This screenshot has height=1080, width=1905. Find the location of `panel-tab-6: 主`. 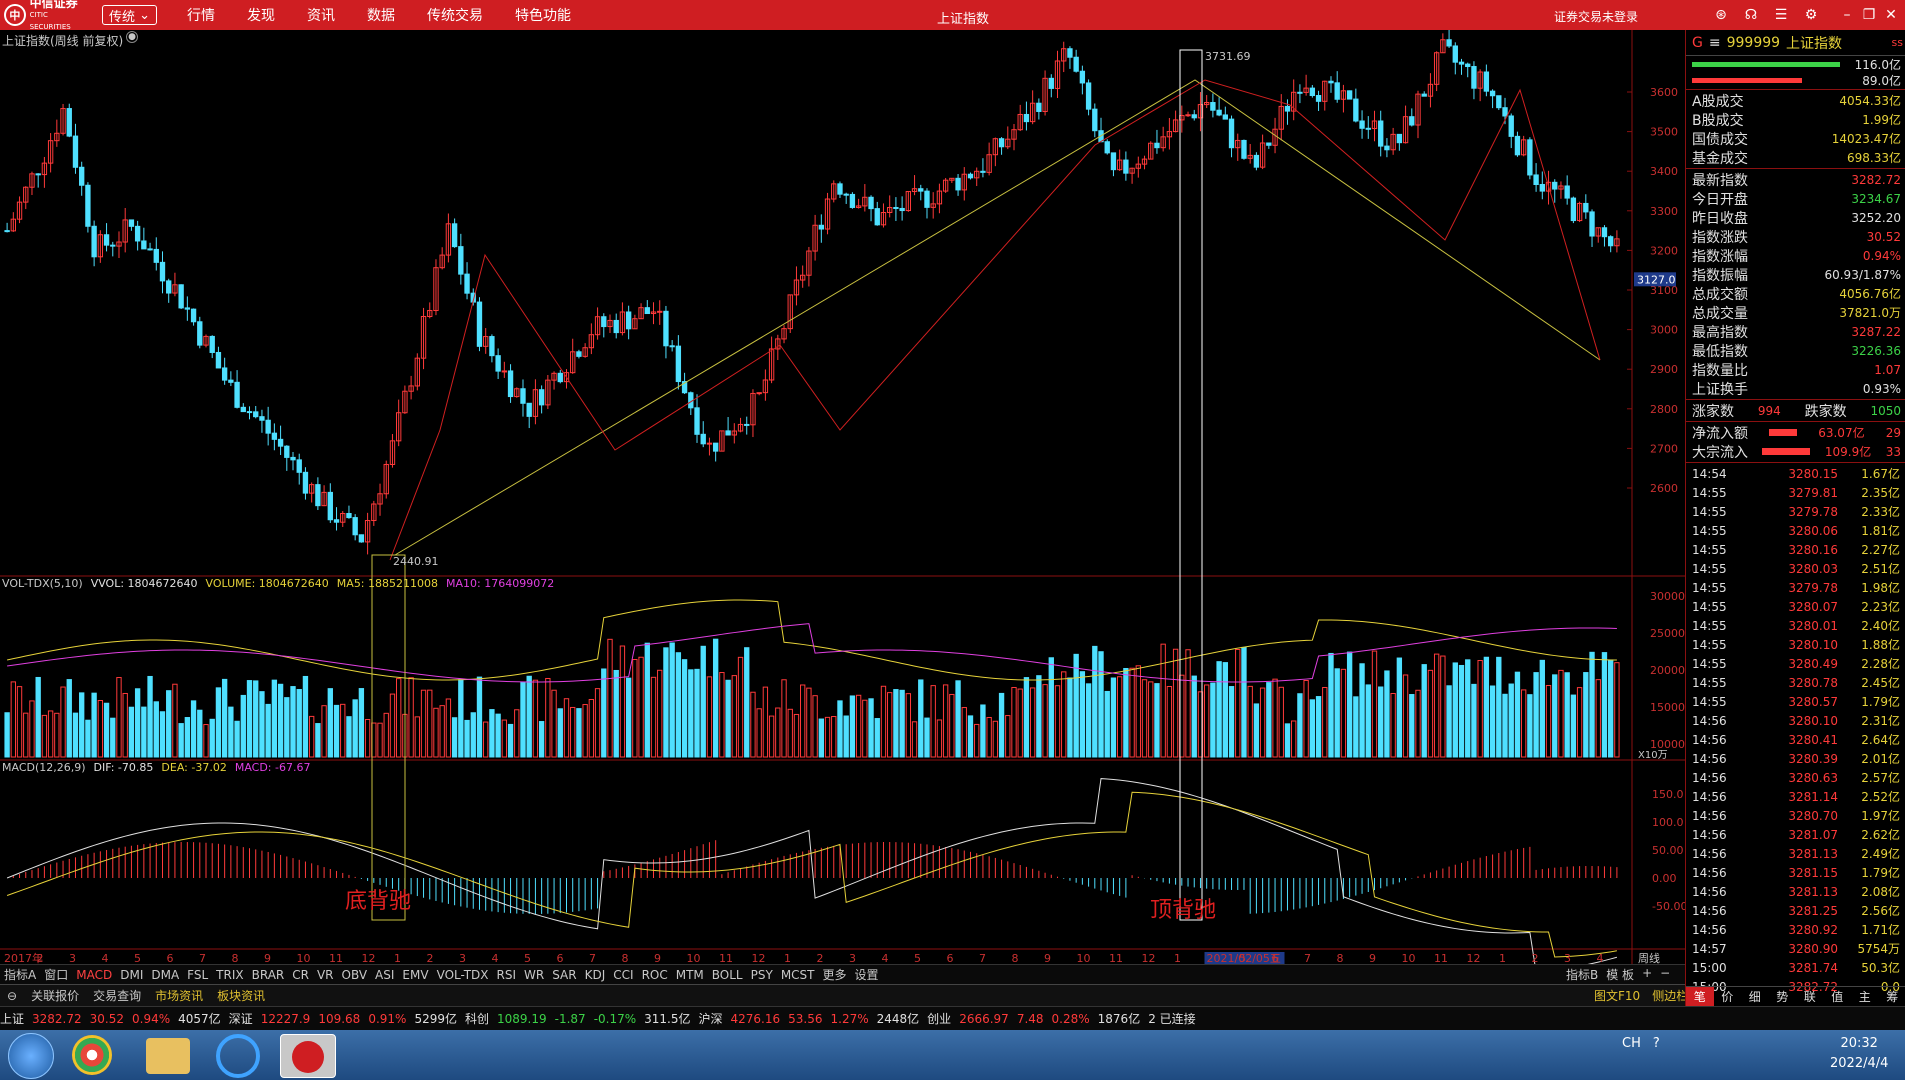

panel-tab-6: 主 is located at coordinates (1865, 996).